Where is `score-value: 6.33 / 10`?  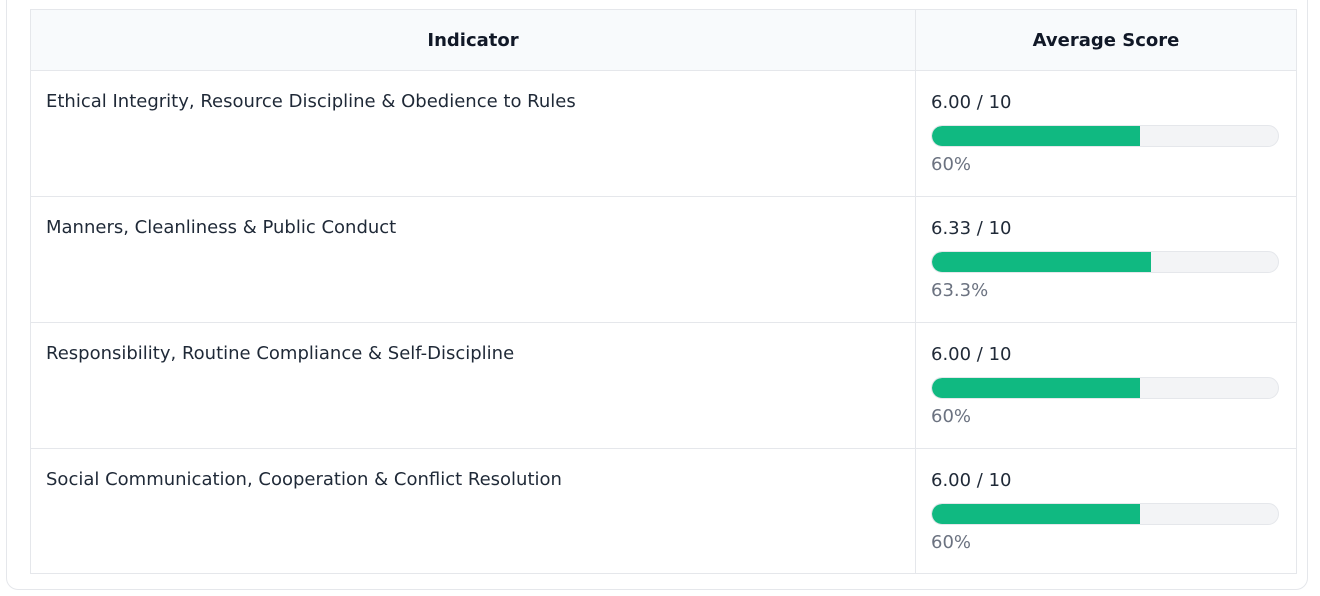 score-value: 6.33 / 10 is located at coordinates (971, 228).